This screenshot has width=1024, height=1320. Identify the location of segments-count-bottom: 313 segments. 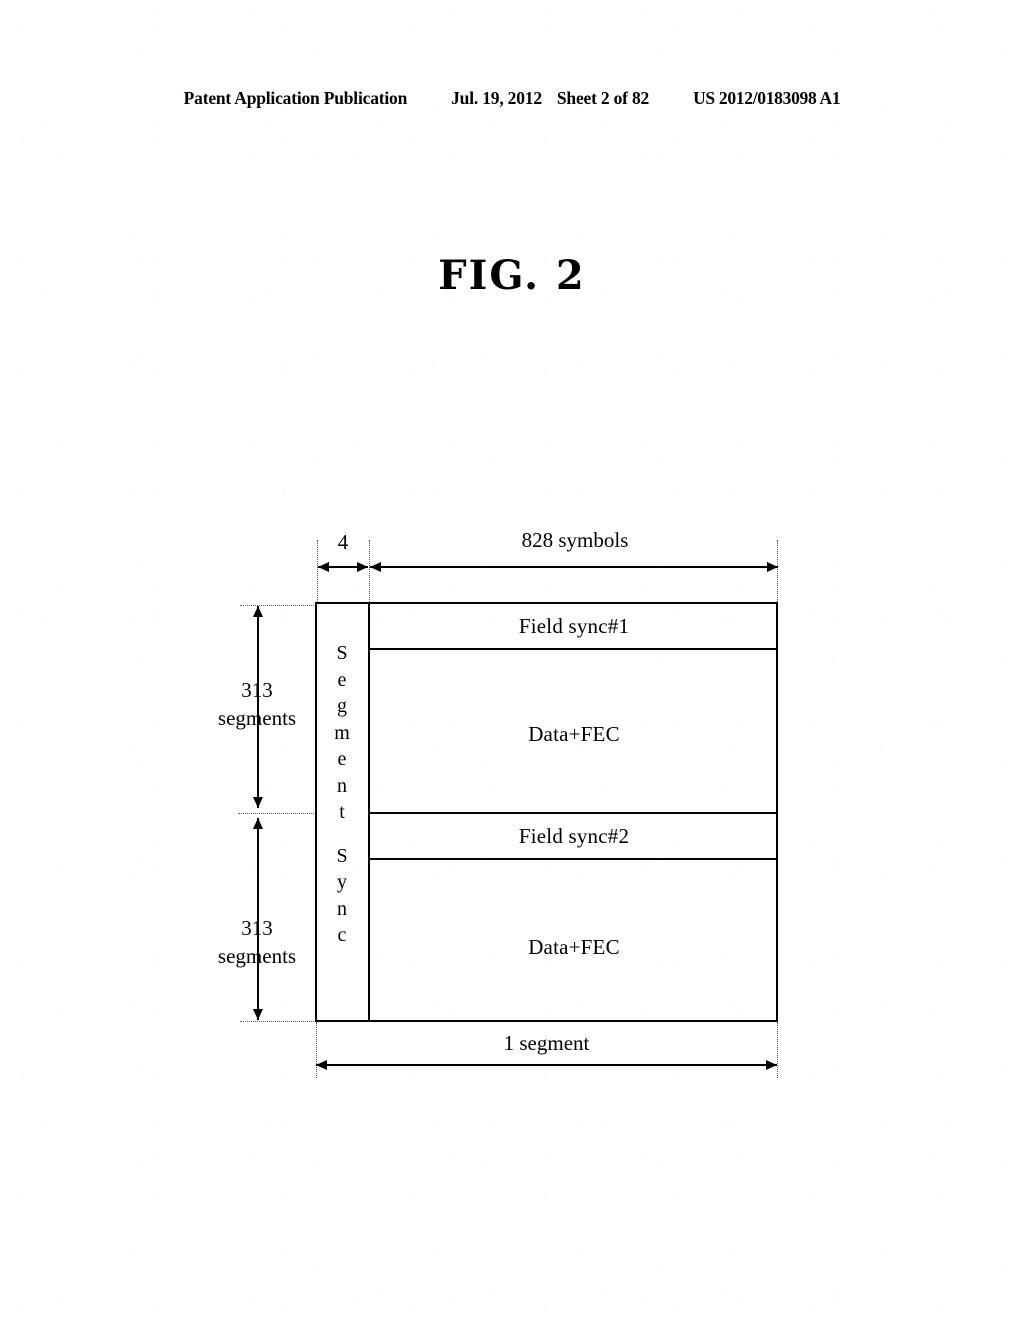
(257, 942).